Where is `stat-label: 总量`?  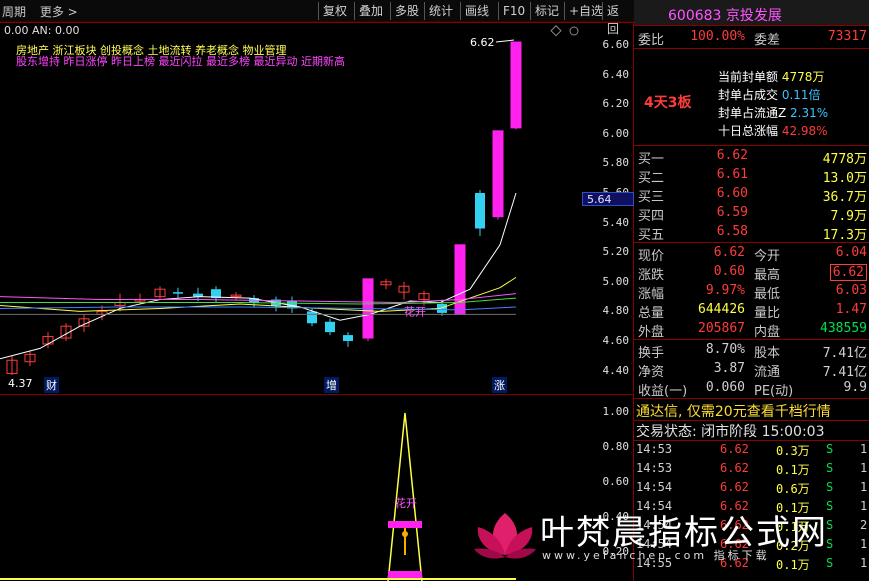
stat-label: 总量 is located at coordinates (651, 313).